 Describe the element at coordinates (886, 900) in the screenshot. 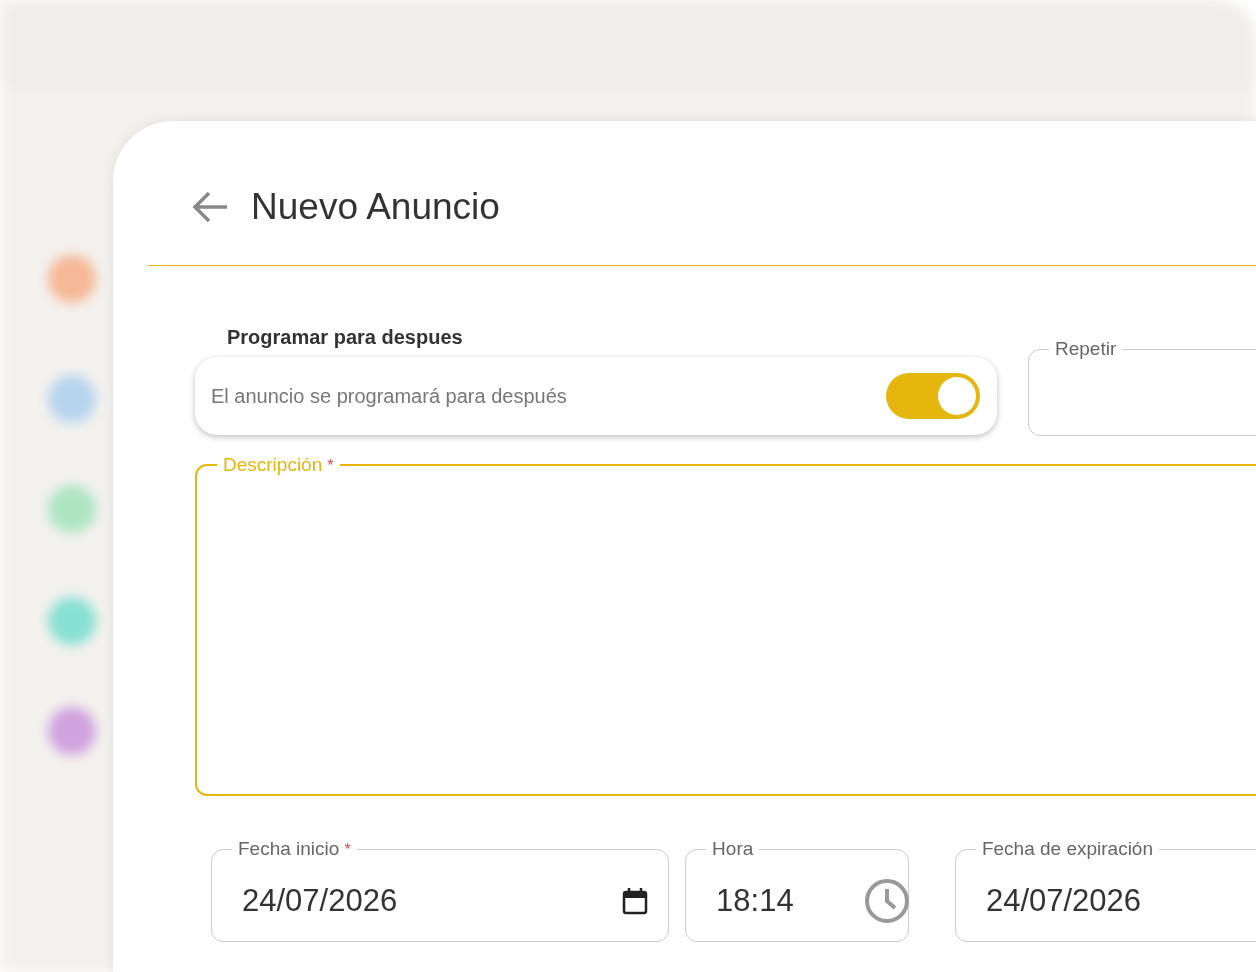

I see `clock-icon` at that location.